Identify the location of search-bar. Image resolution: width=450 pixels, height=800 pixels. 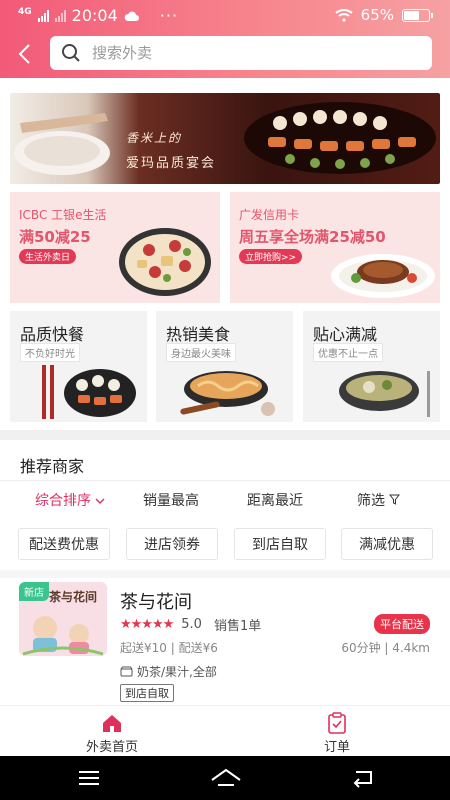
(241, 53).